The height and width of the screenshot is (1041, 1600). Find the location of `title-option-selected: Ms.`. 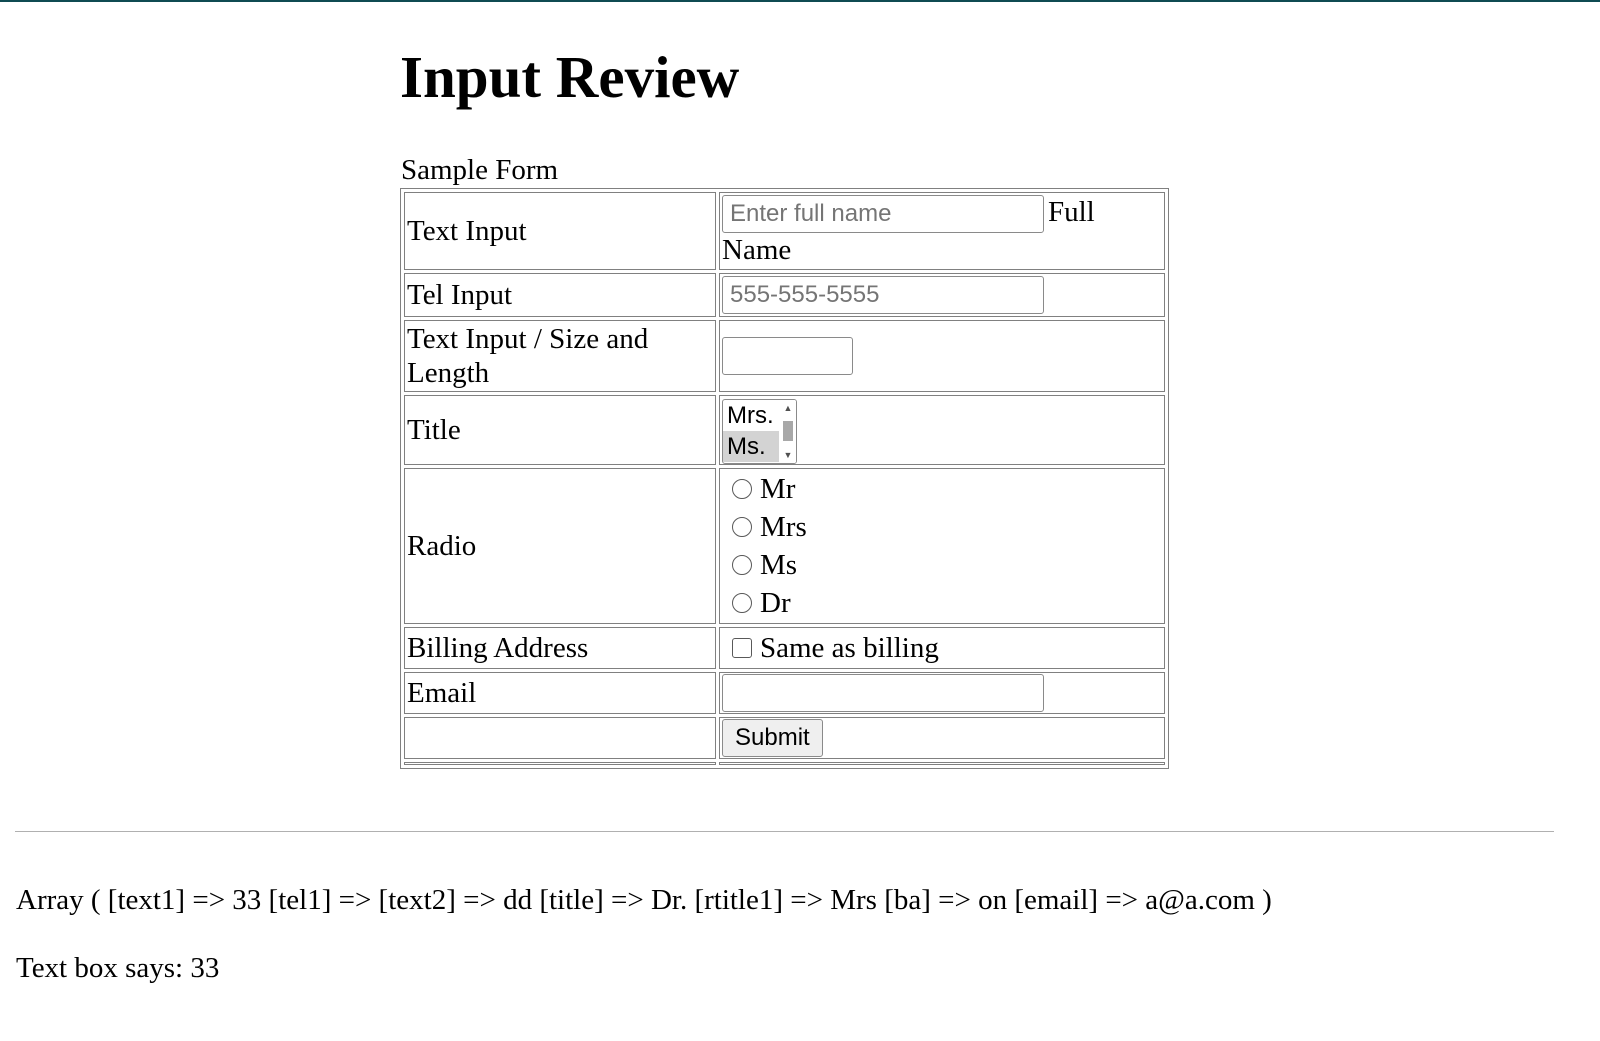

title-option-selected: Ms. is located at coordinates (751, 446).